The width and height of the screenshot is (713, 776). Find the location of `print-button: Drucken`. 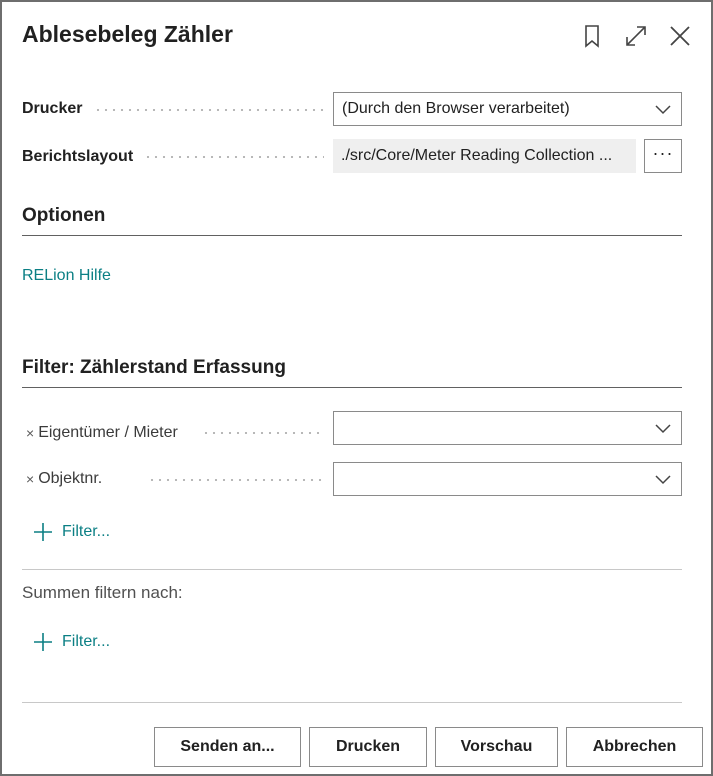

print-button: Drucken is located at coordinates (368, 747).